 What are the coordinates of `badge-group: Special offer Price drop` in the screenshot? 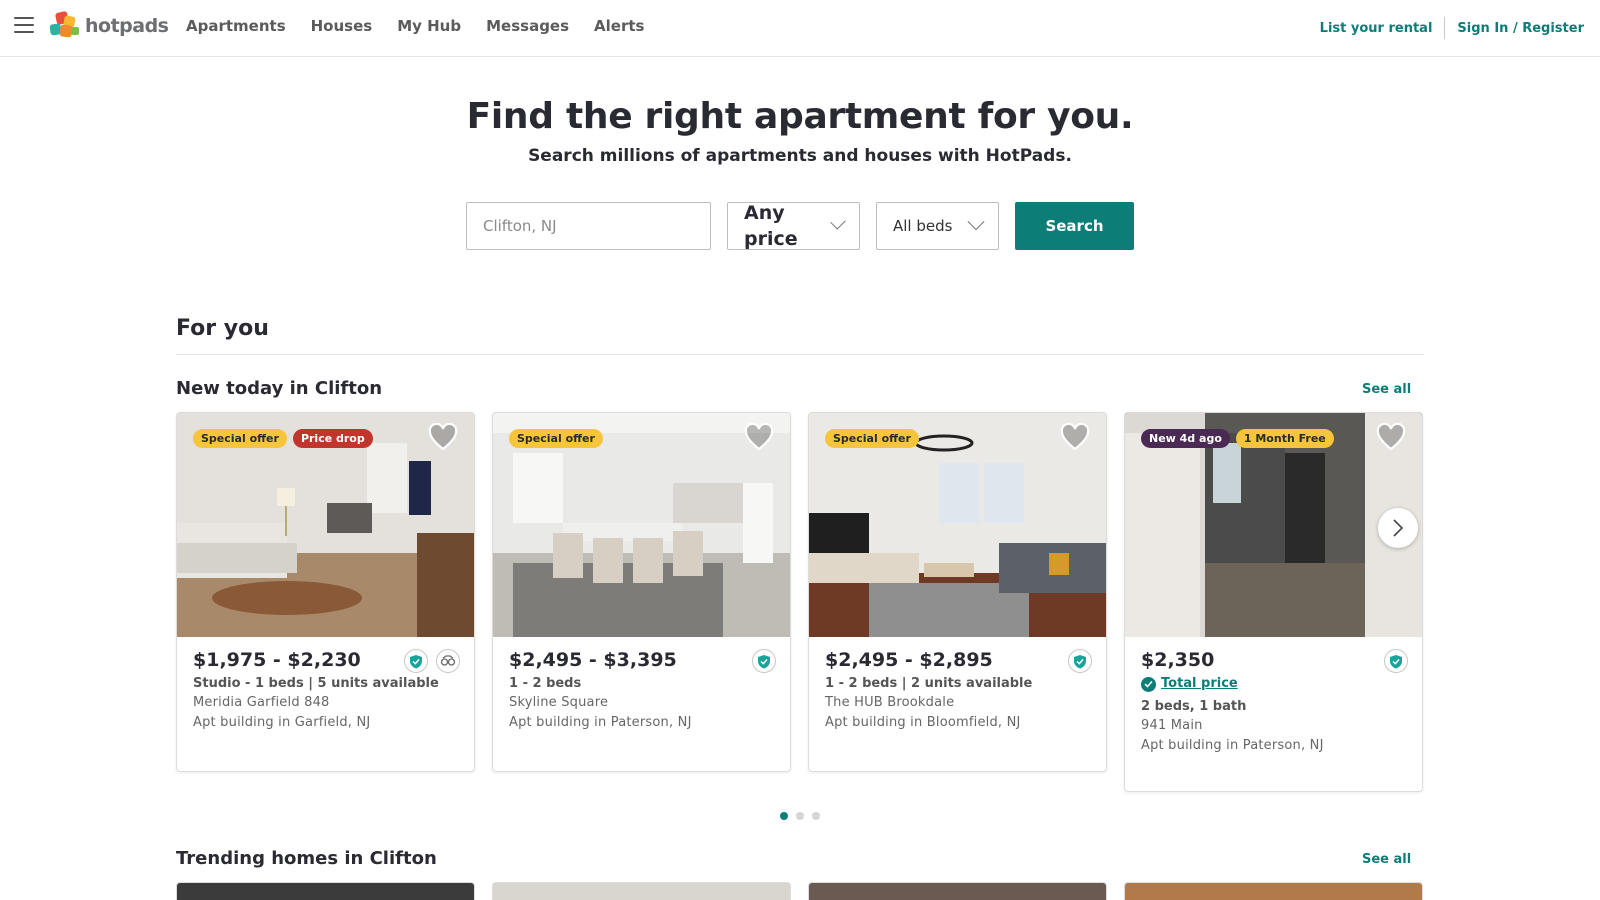 It's located at (283, 438).